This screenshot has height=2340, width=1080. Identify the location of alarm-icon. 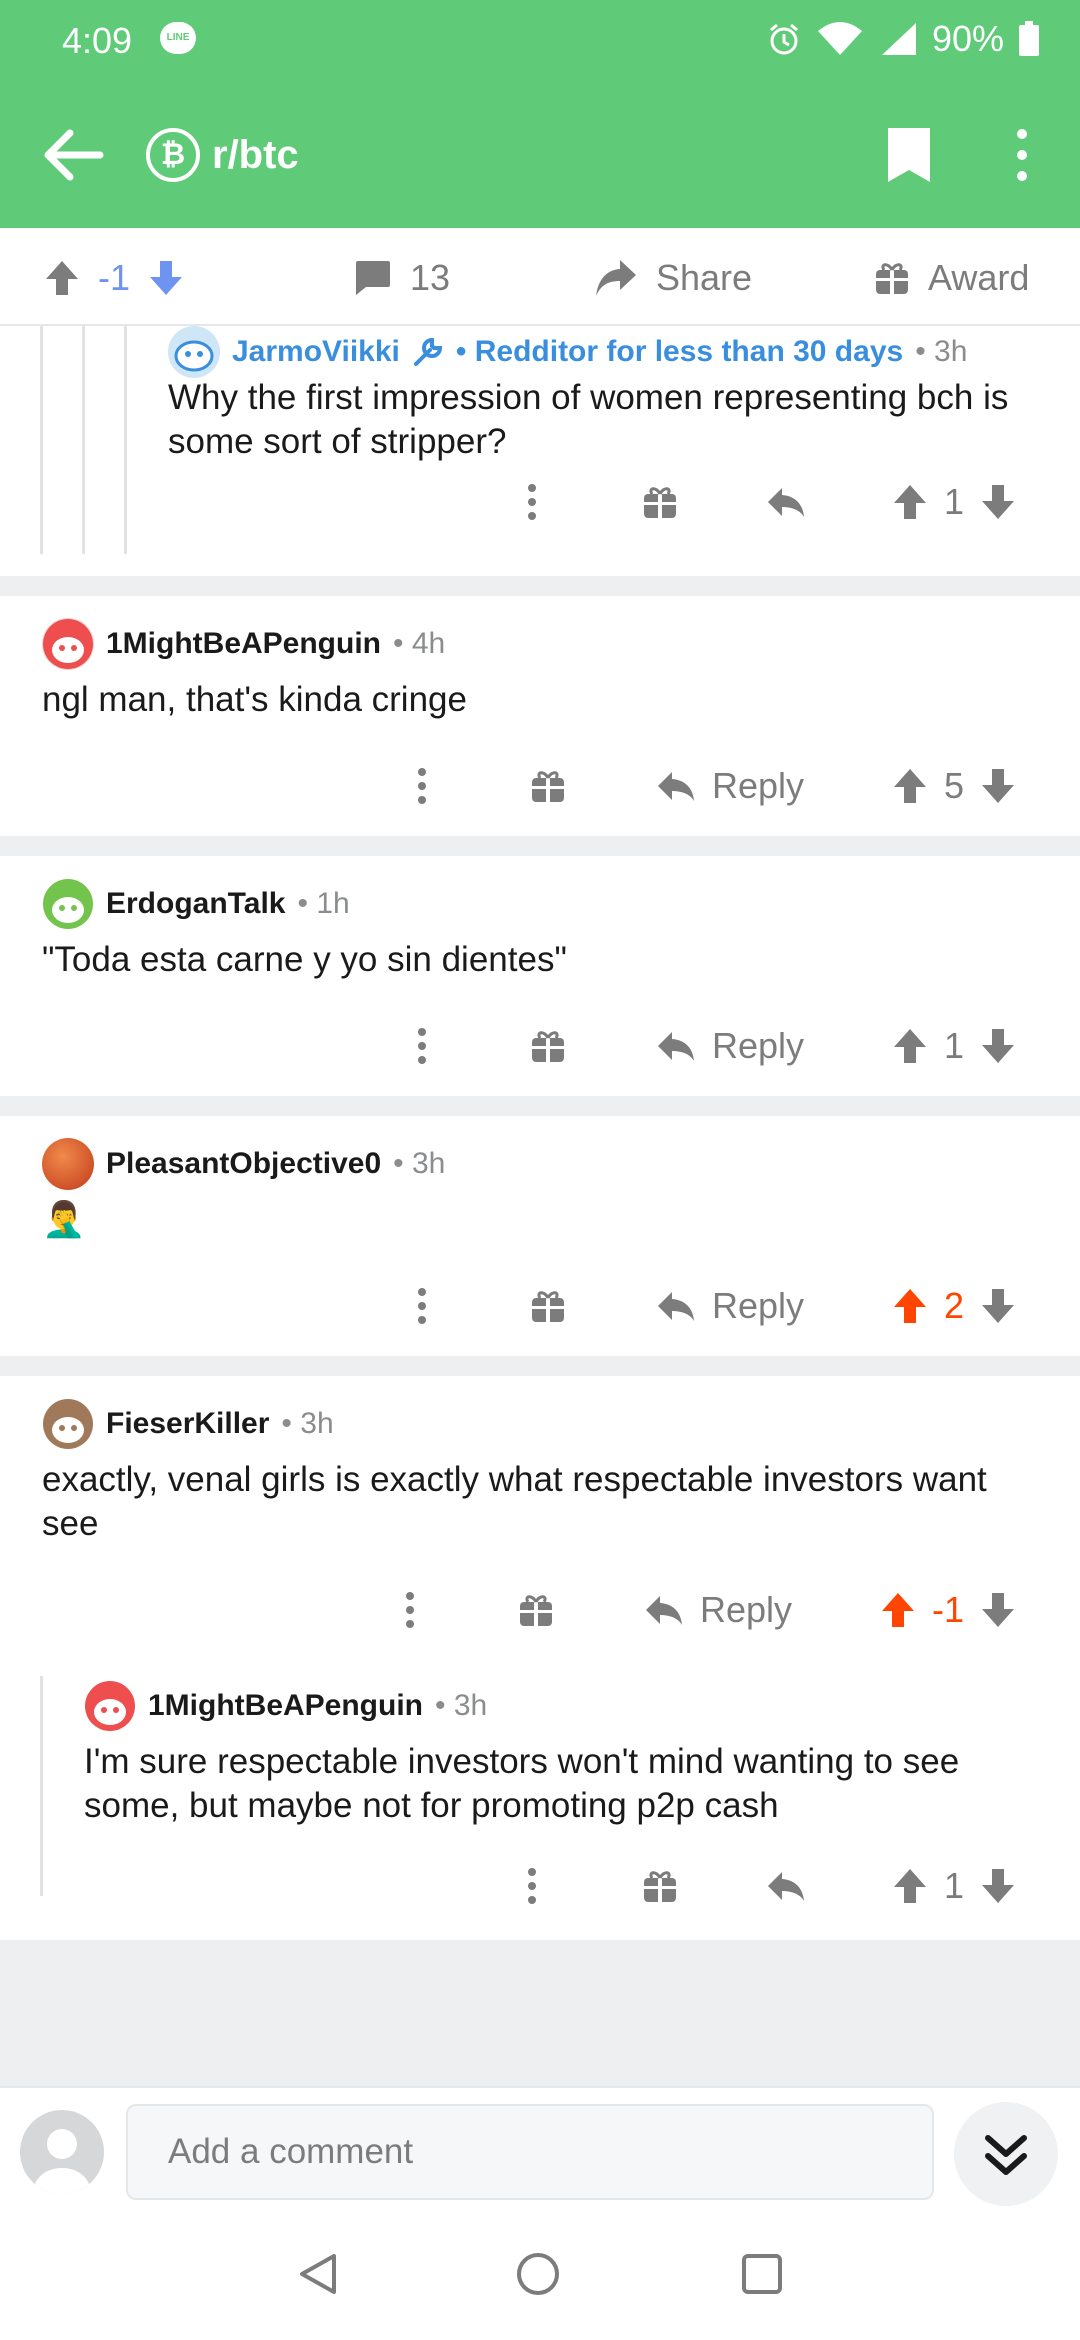
(783, 39).